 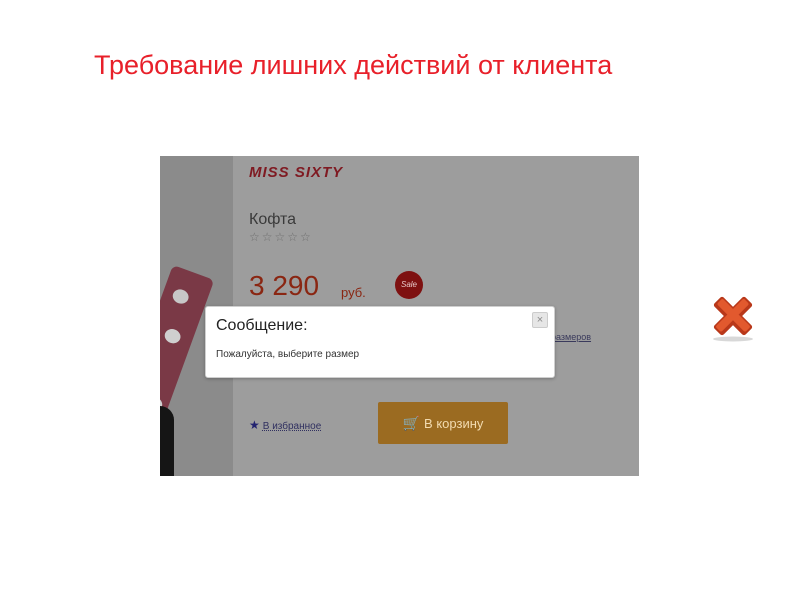 I want to click on star-icon: ★, so click(x=254, y=425).